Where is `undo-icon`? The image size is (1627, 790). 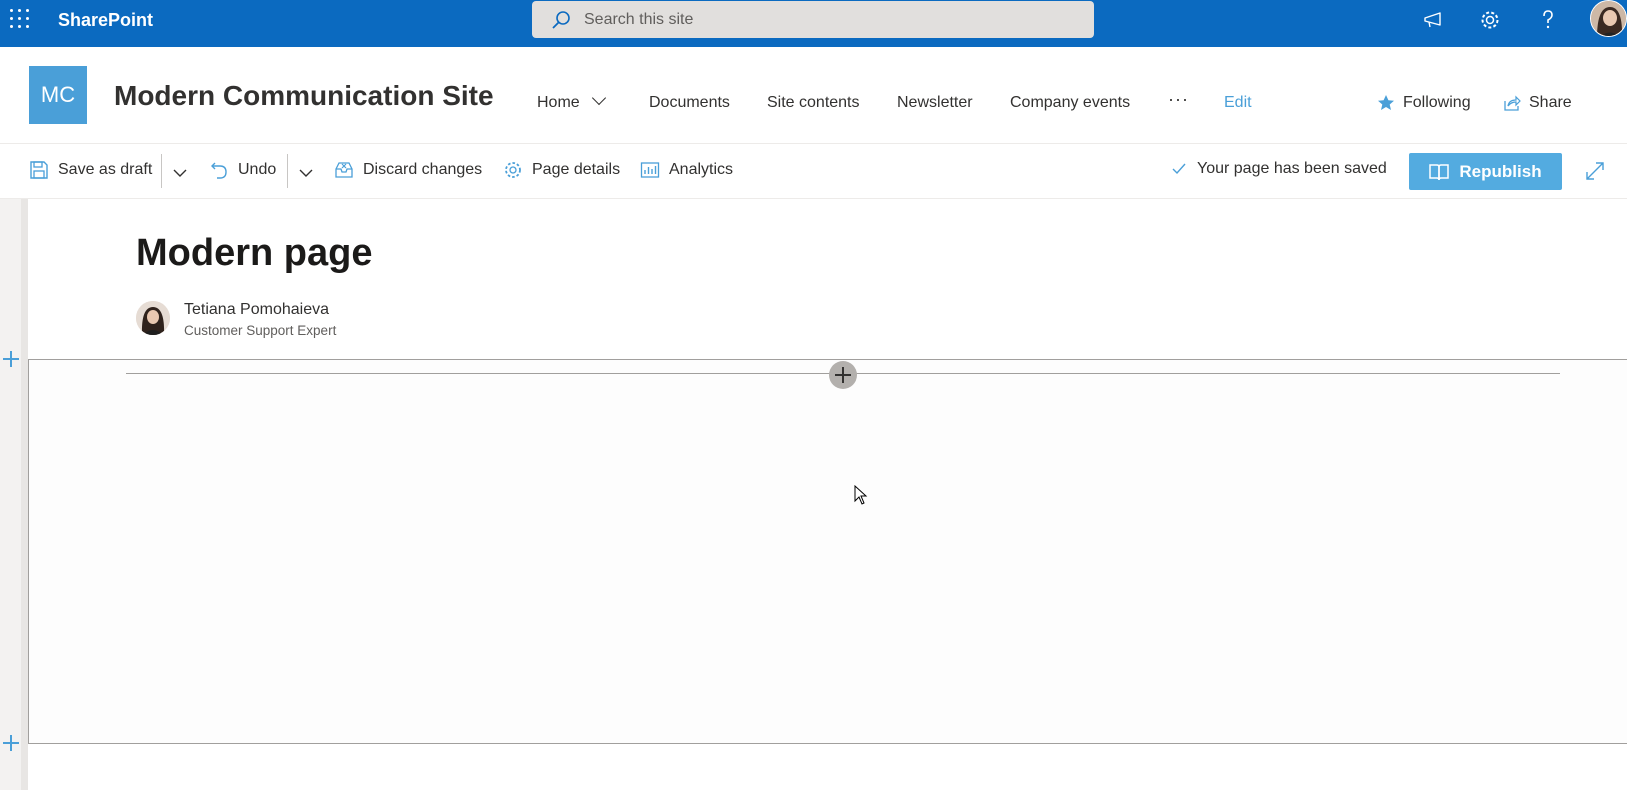
undo-icon is located at coordinates (219, 170).